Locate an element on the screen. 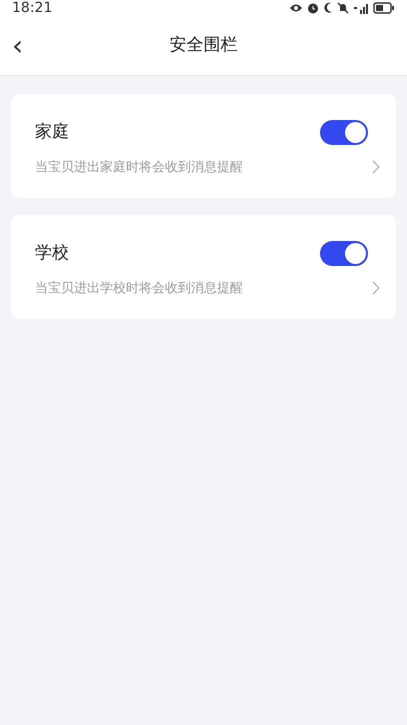 The height and width of the screenshot is (725, 407). fence-name: 学校 is located at coordinates (52, 253).